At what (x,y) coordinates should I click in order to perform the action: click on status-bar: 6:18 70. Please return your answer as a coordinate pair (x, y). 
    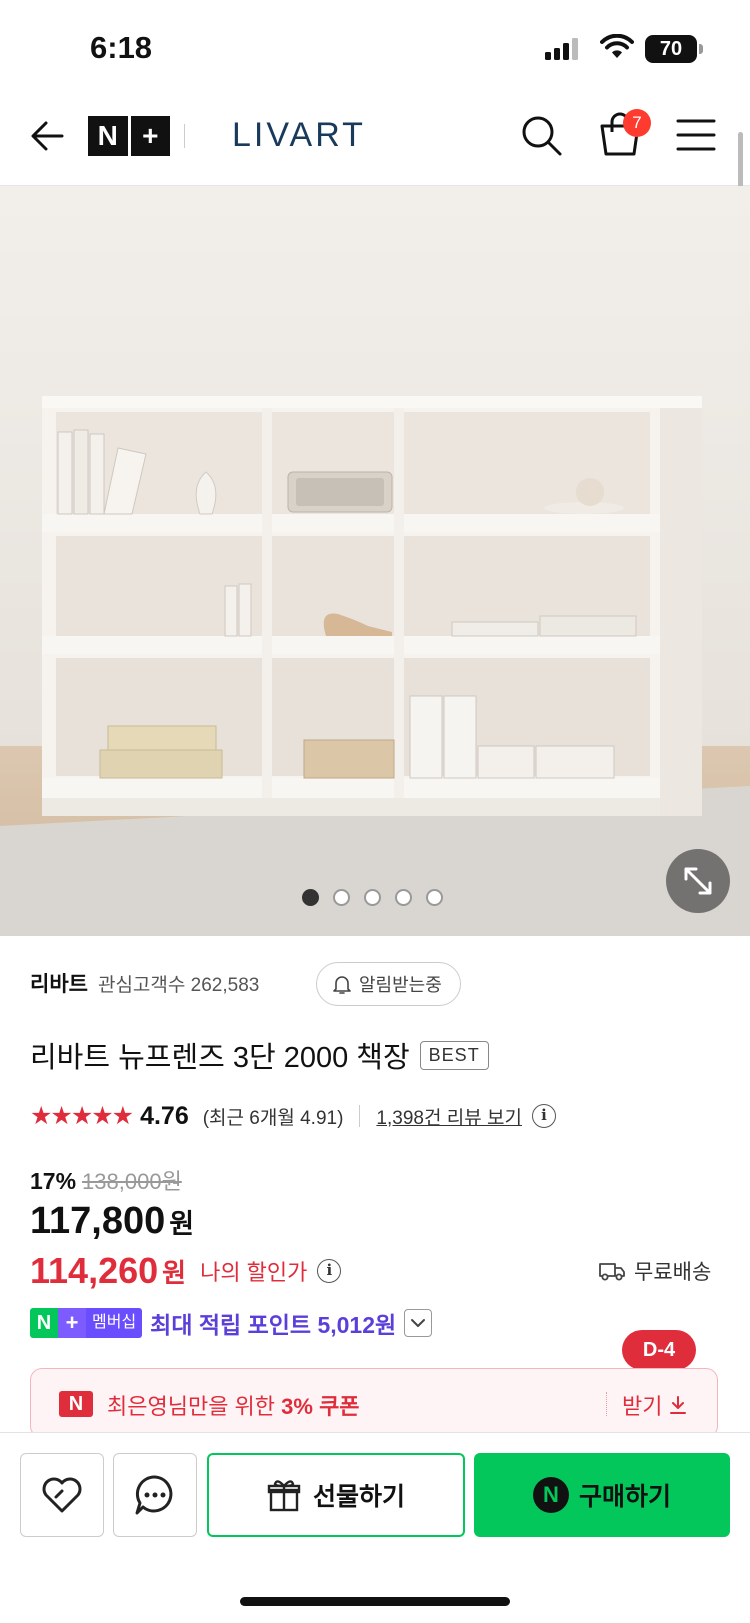
    Looking at the image, I should click on (375, 48).